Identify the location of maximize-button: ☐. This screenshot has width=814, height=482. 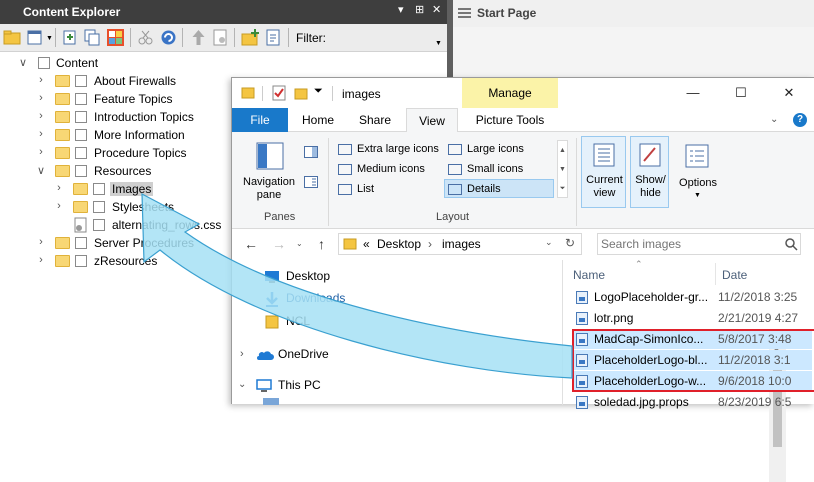
(741, 93).